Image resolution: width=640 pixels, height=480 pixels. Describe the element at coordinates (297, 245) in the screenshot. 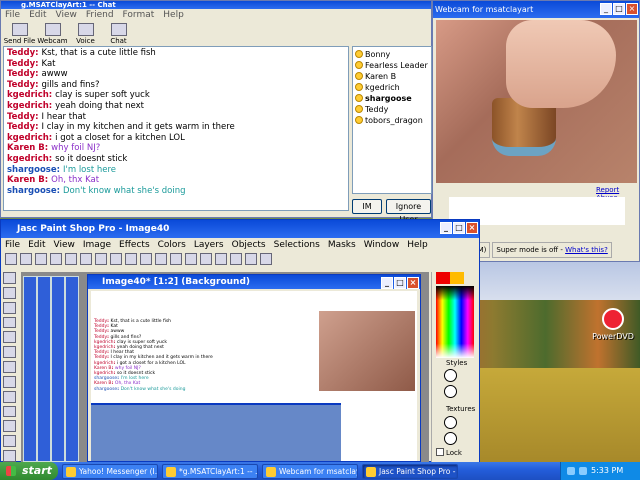

I see `psp-menu-item: Selections` at that location.